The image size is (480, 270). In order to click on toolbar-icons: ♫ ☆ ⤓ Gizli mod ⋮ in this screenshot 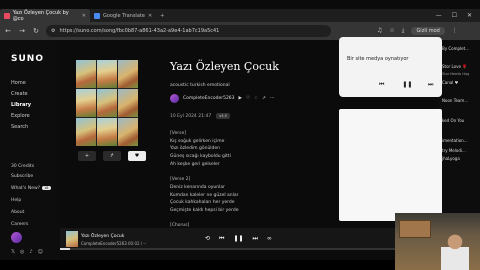, I will do `click(417, 31)`.